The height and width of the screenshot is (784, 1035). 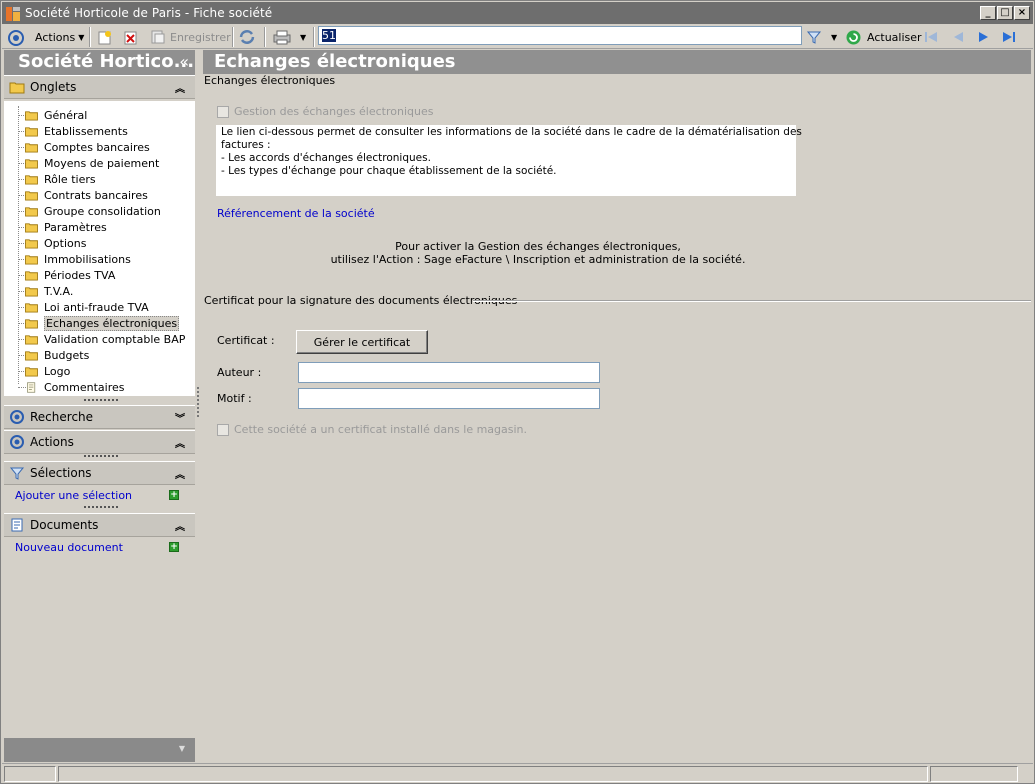 I want to click on page-title: Echanges électroniques, so click(x=617, y=62).